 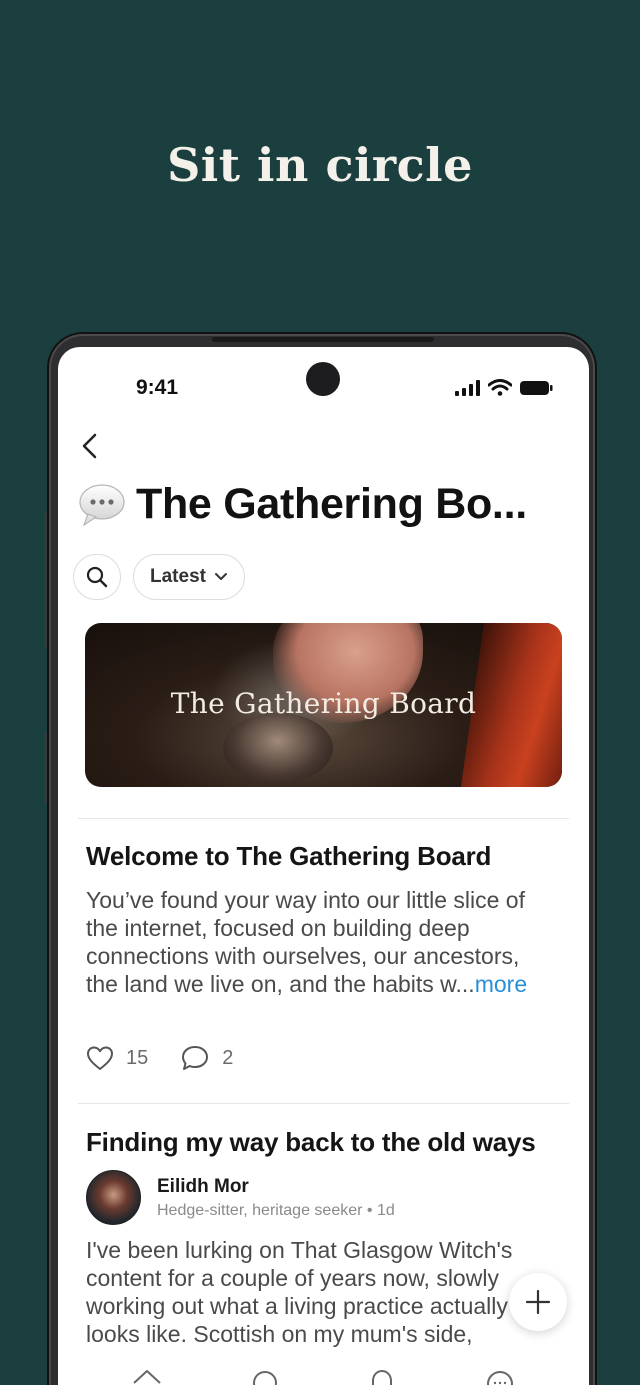 I want to click on front-camera, so click(x=323, y=379).